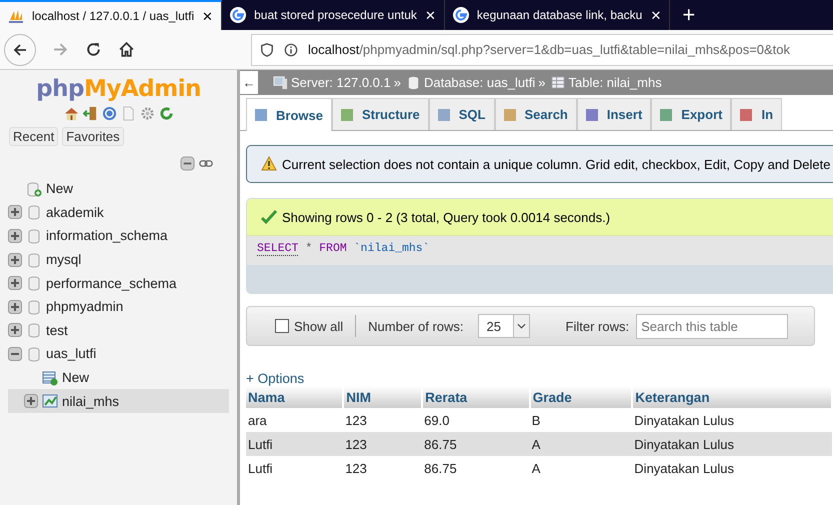  Describe the element at coordinates (539, 164) in the screenshot. I see `notice-message: Current selection does not contain a unique column. Grid edit, checkbox, Edit, Copy and Delete` at that location.